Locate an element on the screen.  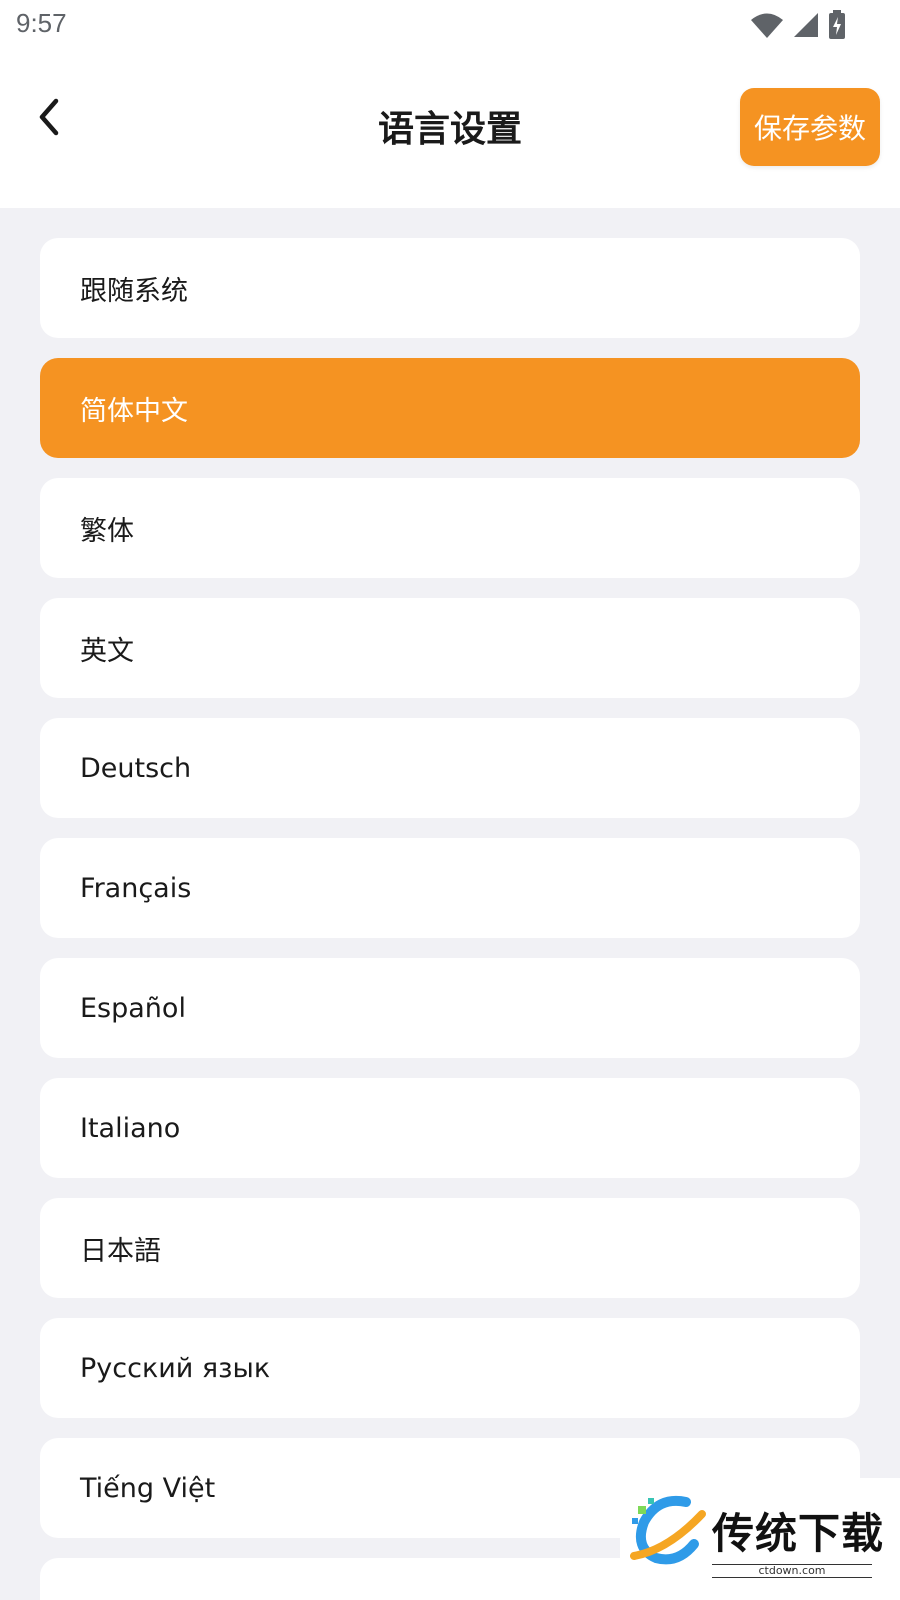
watermark: 传统下载 ctdown.com is located at coordinates (760, 1539).